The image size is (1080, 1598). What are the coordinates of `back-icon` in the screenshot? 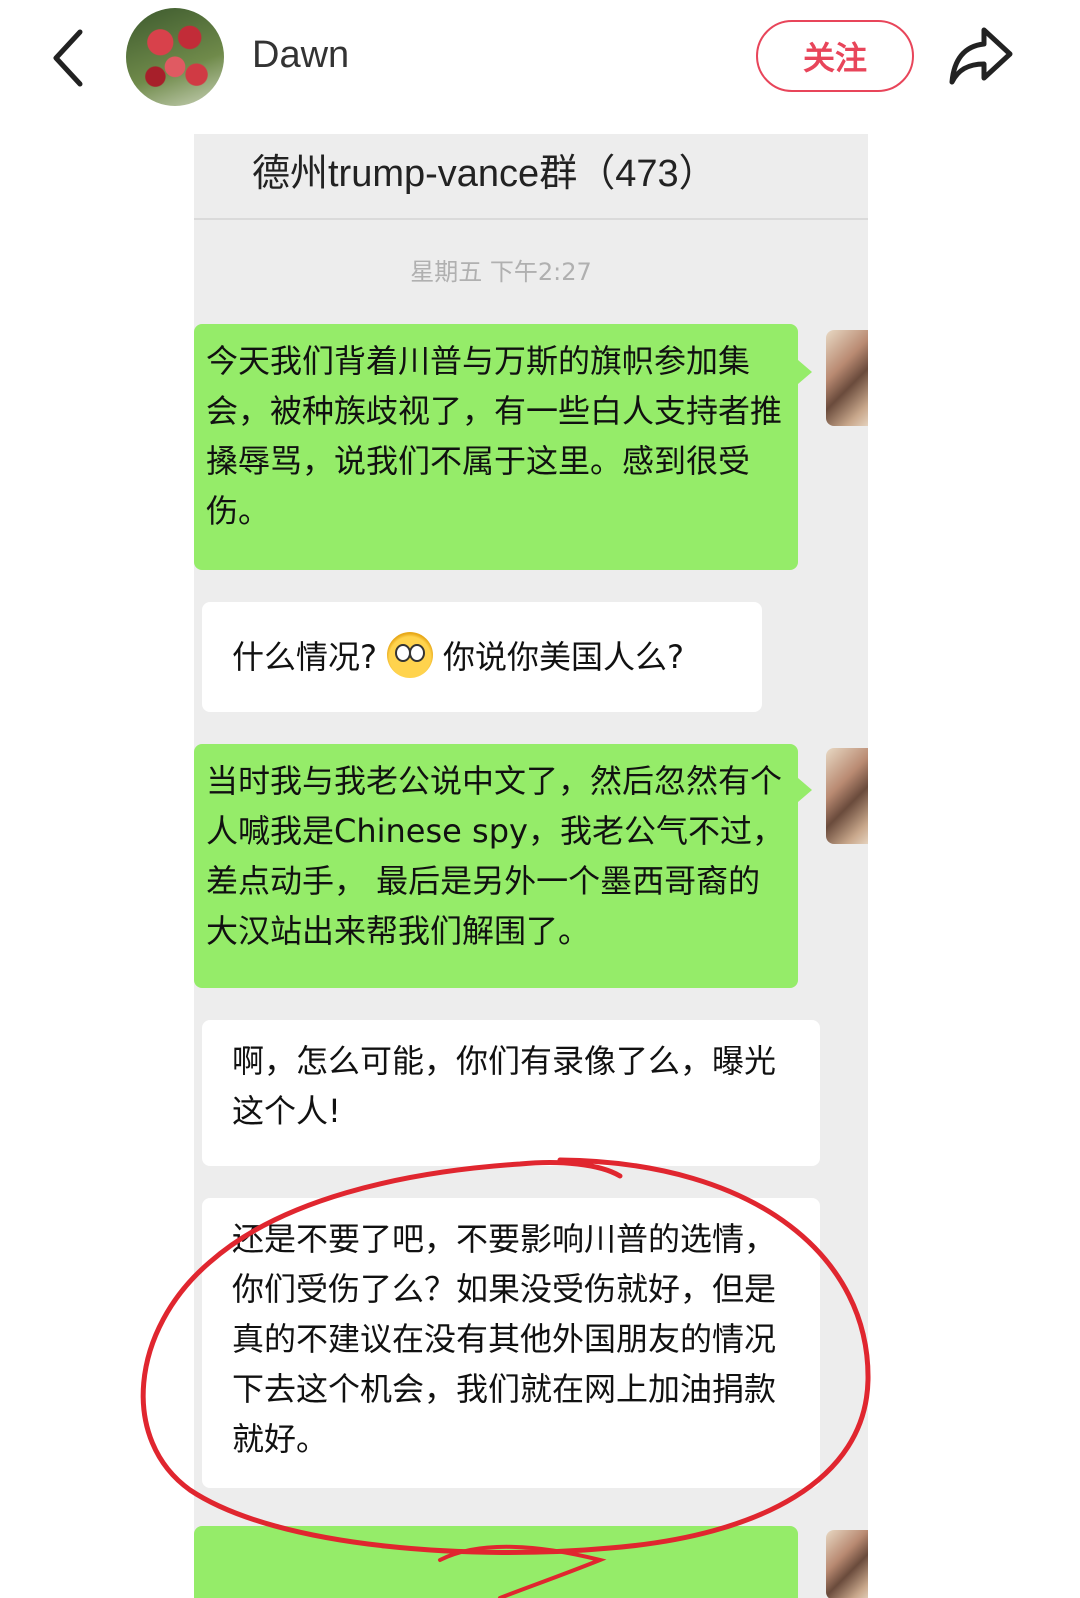 It's located at (69, 58).